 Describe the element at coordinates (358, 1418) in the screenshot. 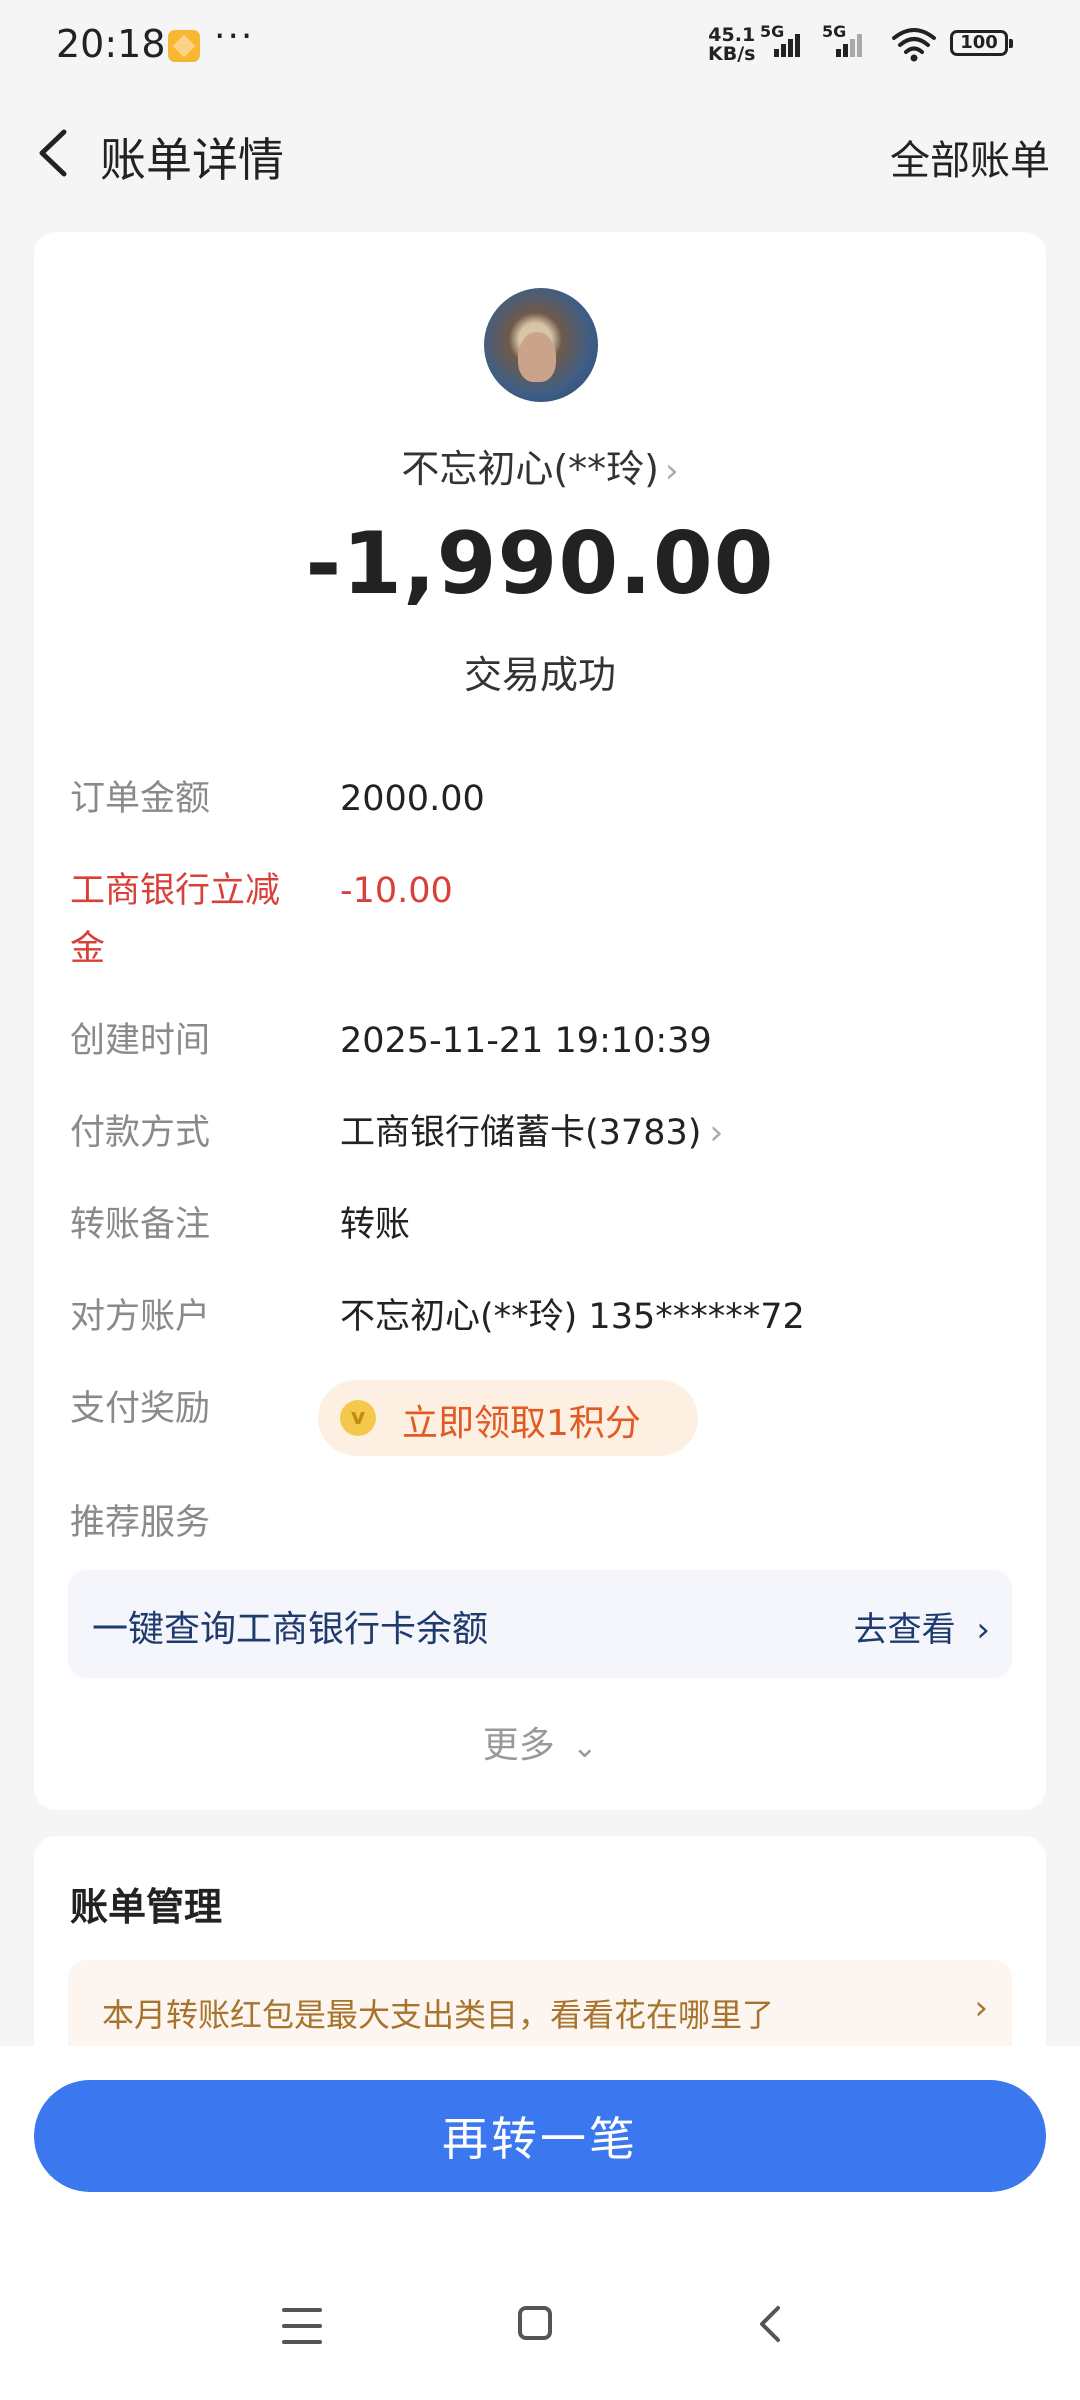

I see `coin-icon: v` at that location.